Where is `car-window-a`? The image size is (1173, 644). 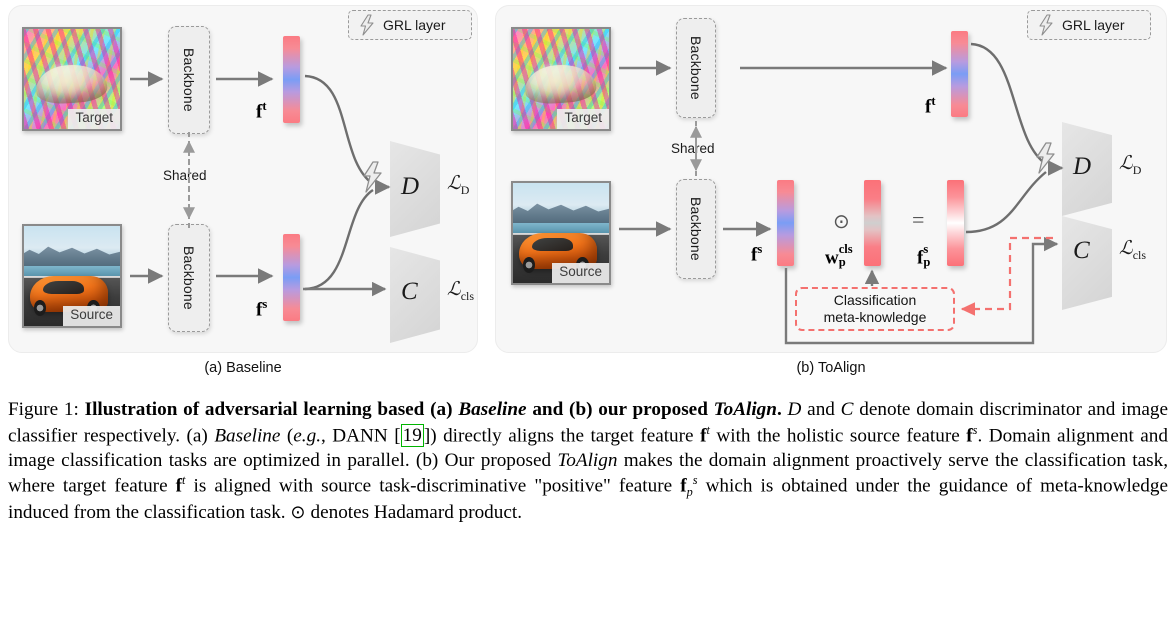 car-window-a is located at coordinates (63, 287).